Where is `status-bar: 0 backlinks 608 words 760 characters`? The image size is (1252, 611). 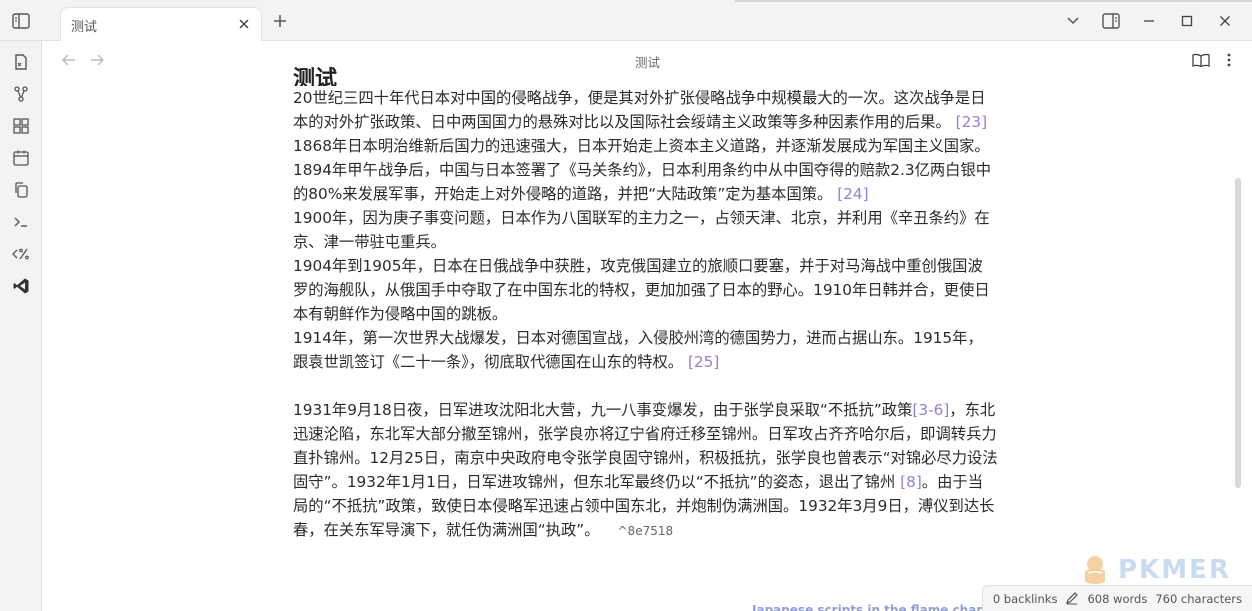 status-bar: 0 backlinks 608 words 760 characters is located at coordinates (1116, 598).